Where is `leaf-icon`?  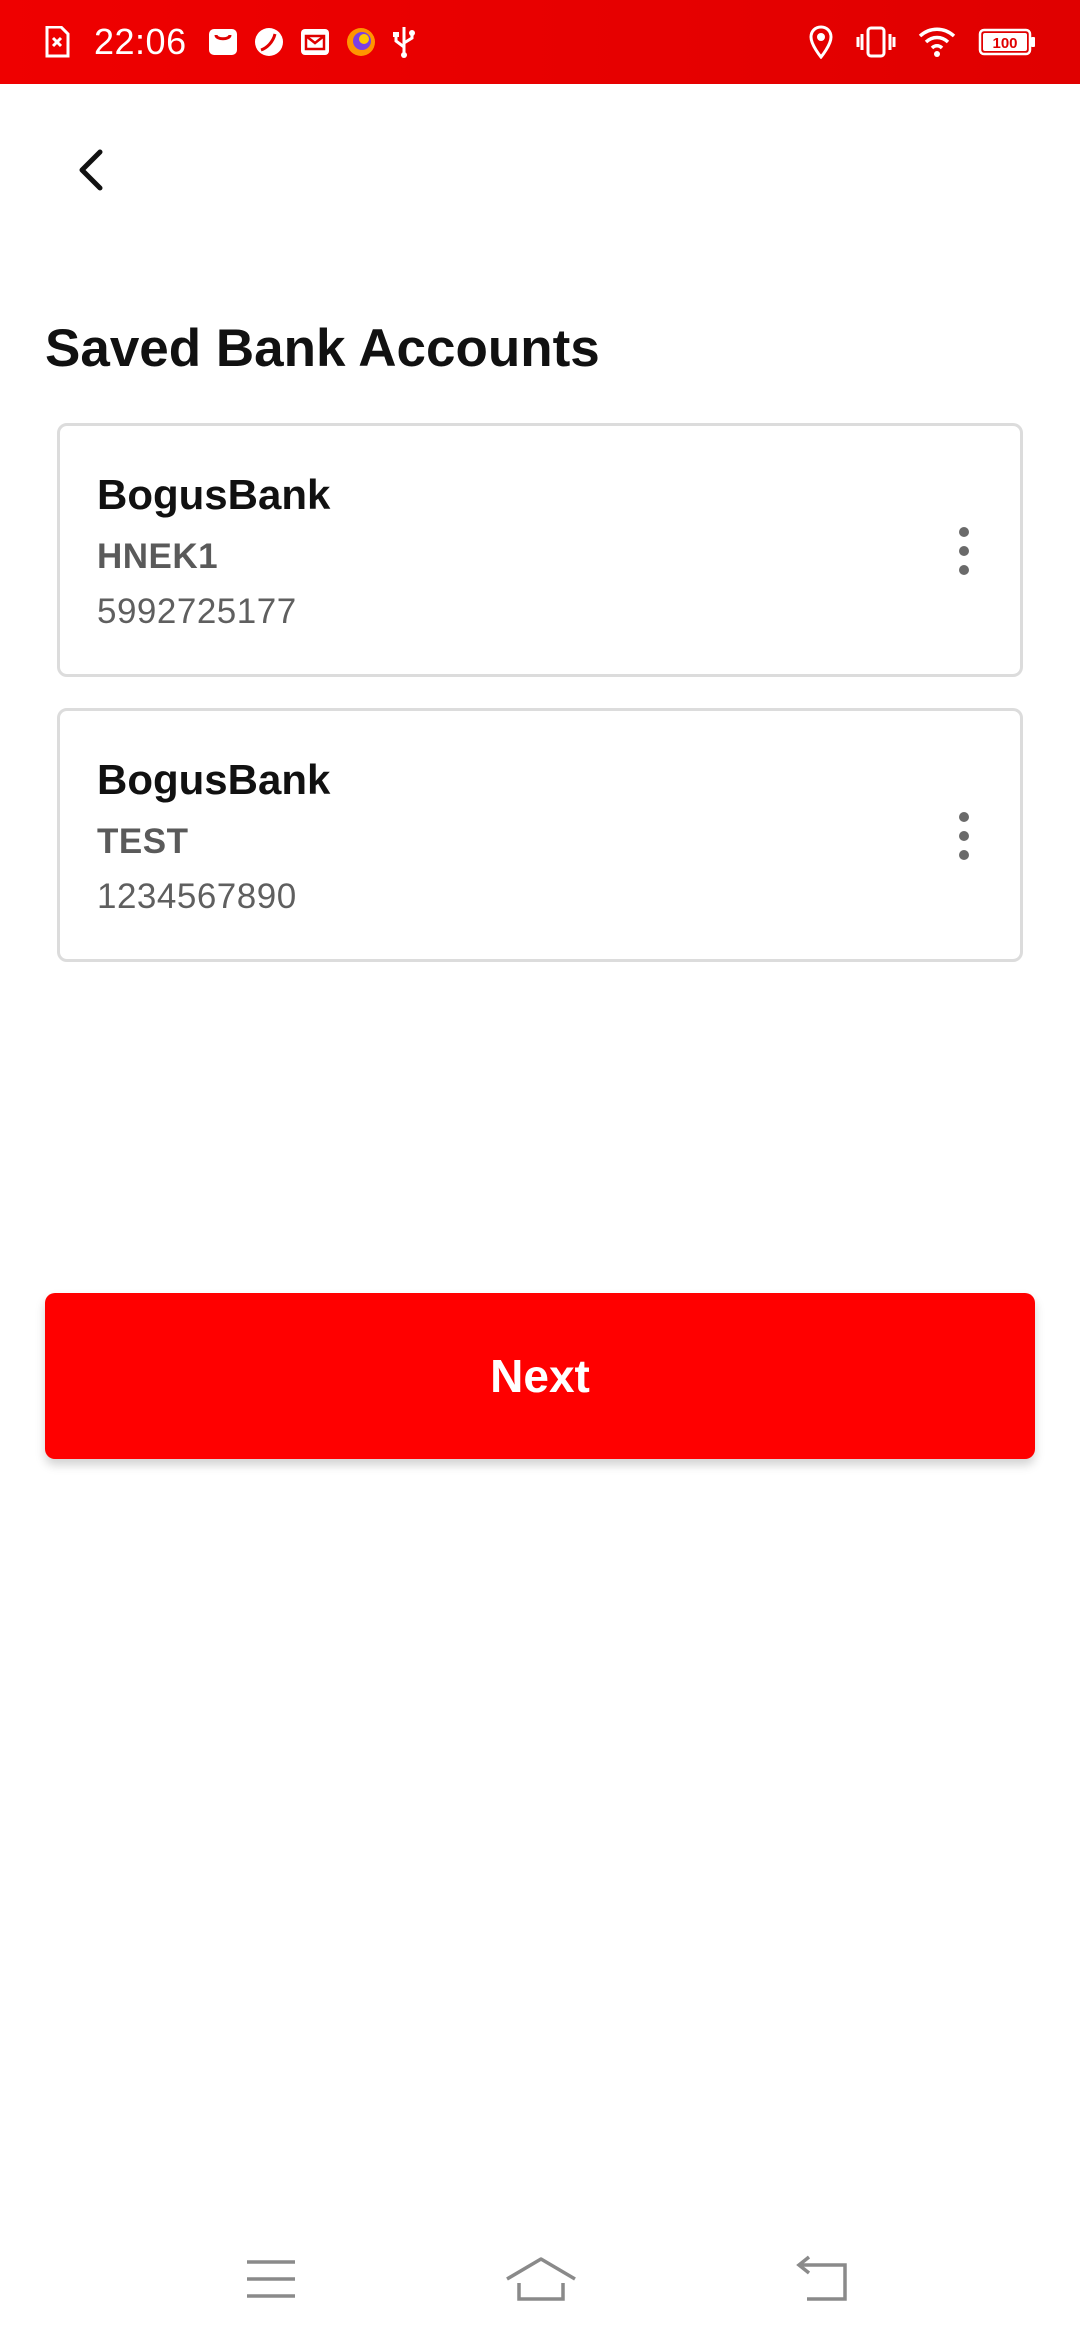
leaf-icon is located at coordinates (269, 42).